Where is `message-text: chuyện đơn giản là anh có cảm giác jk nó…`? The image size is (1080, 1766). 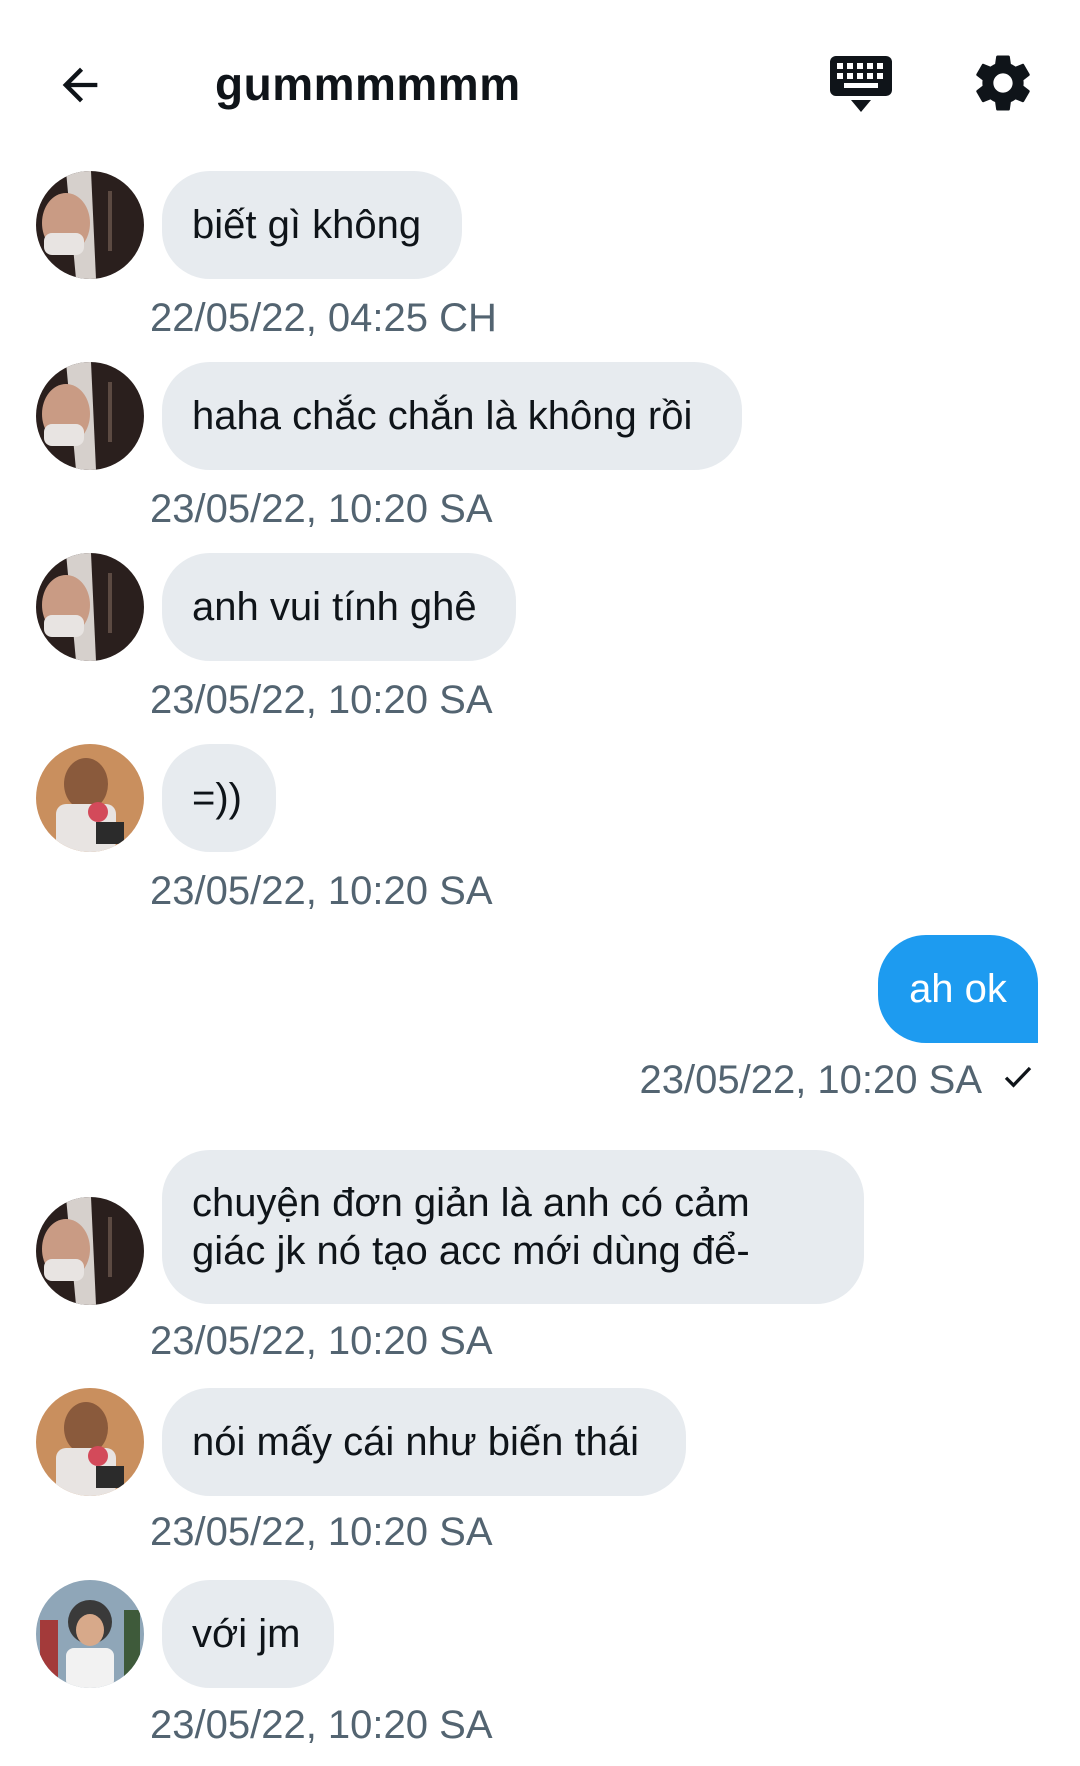
message-text: chuyện đơn giản là anh có cảm giác jk nó… is located at coordinates (471, 1227).